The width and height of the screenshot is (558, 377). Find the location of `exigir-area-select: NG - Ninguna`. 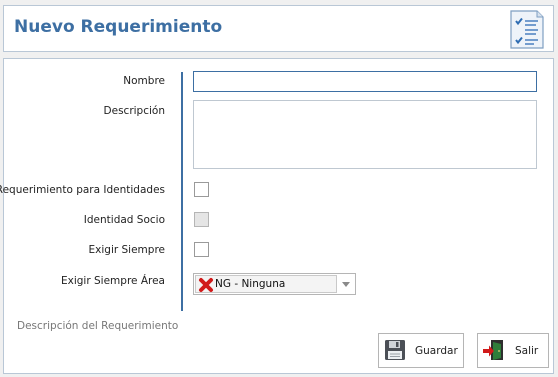

exigir-area-select: NG - Ninguna is located at coordinates (274, 284).